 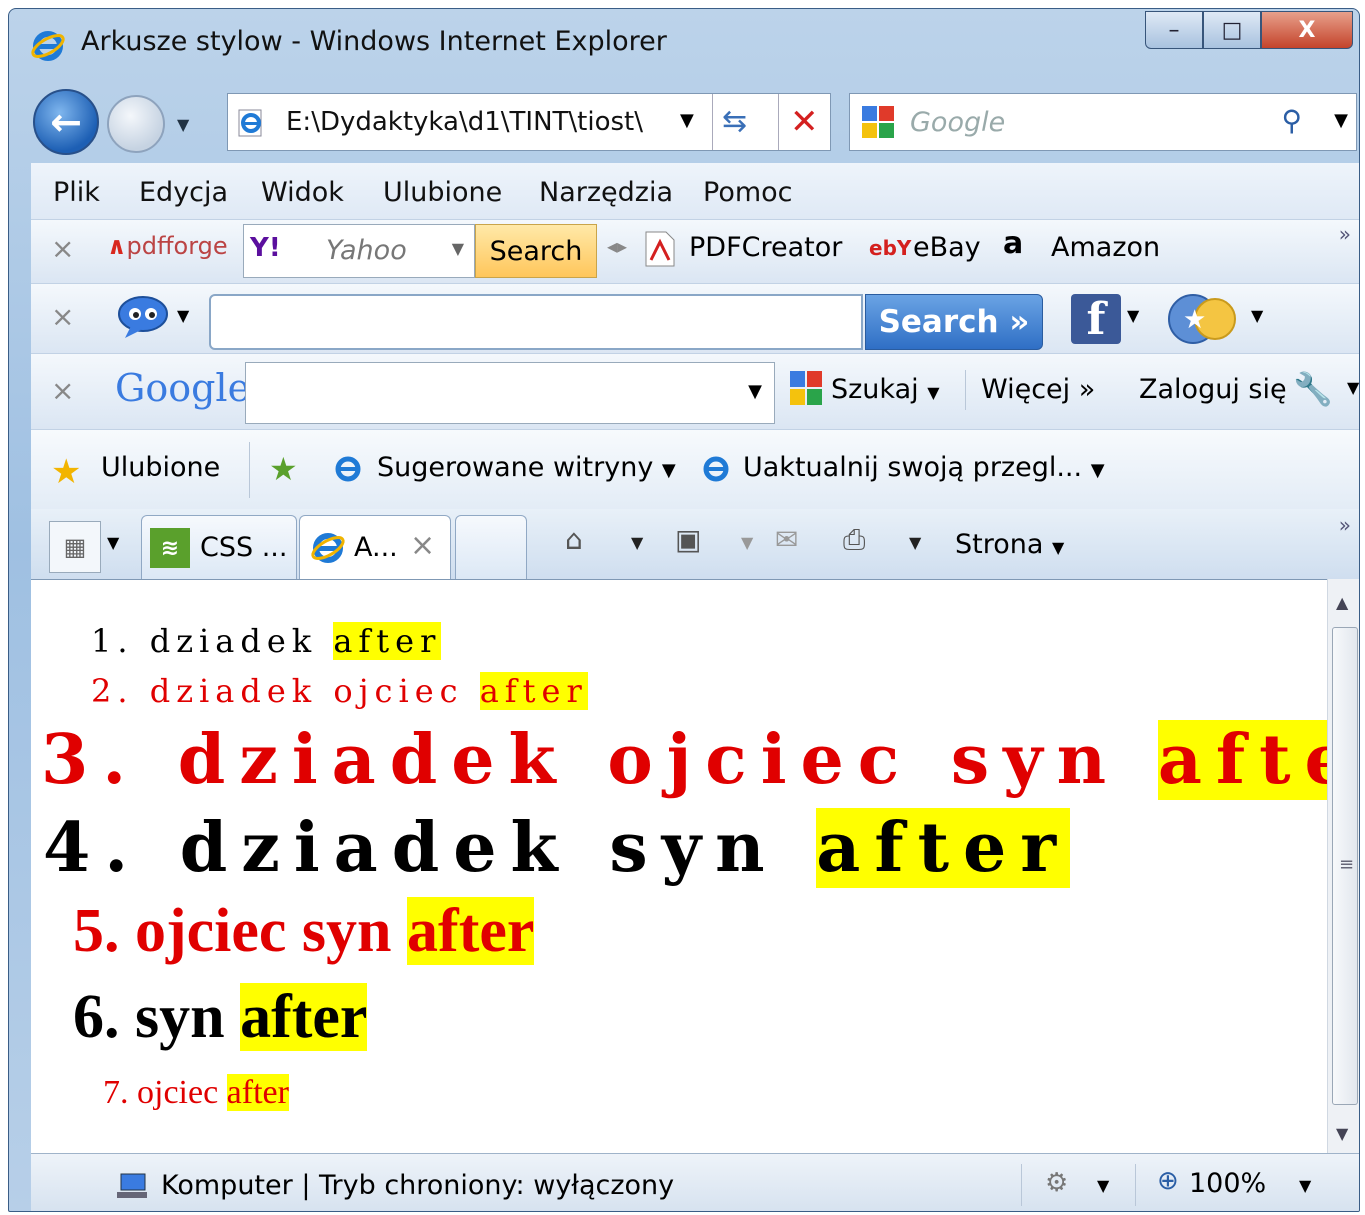 What do you see at coordinates (183, 192) in the screenshot?
I see `menu-edycja: Edycja` at bounding box center [183, 192].